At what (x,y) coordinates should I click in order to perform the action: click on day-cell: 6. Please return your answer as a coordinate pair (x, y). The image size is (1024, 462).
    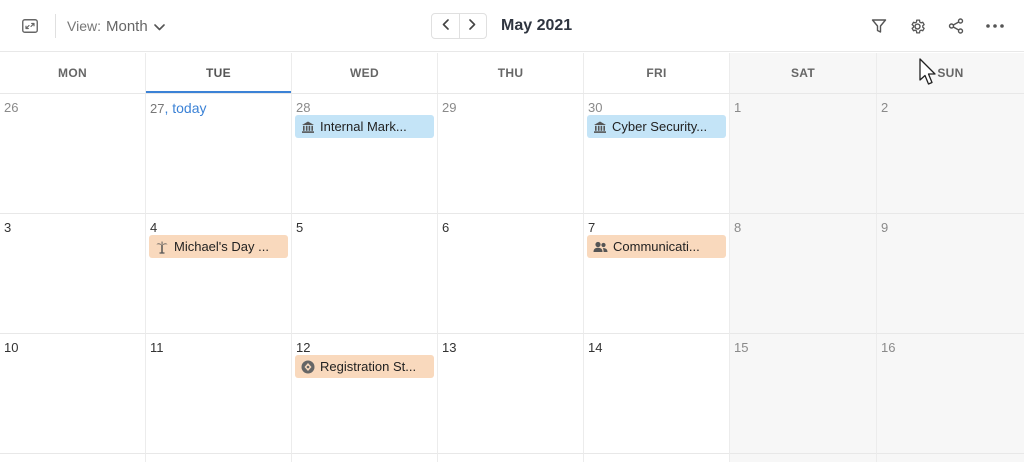
    Looking at the image, I should click on (510, 274).